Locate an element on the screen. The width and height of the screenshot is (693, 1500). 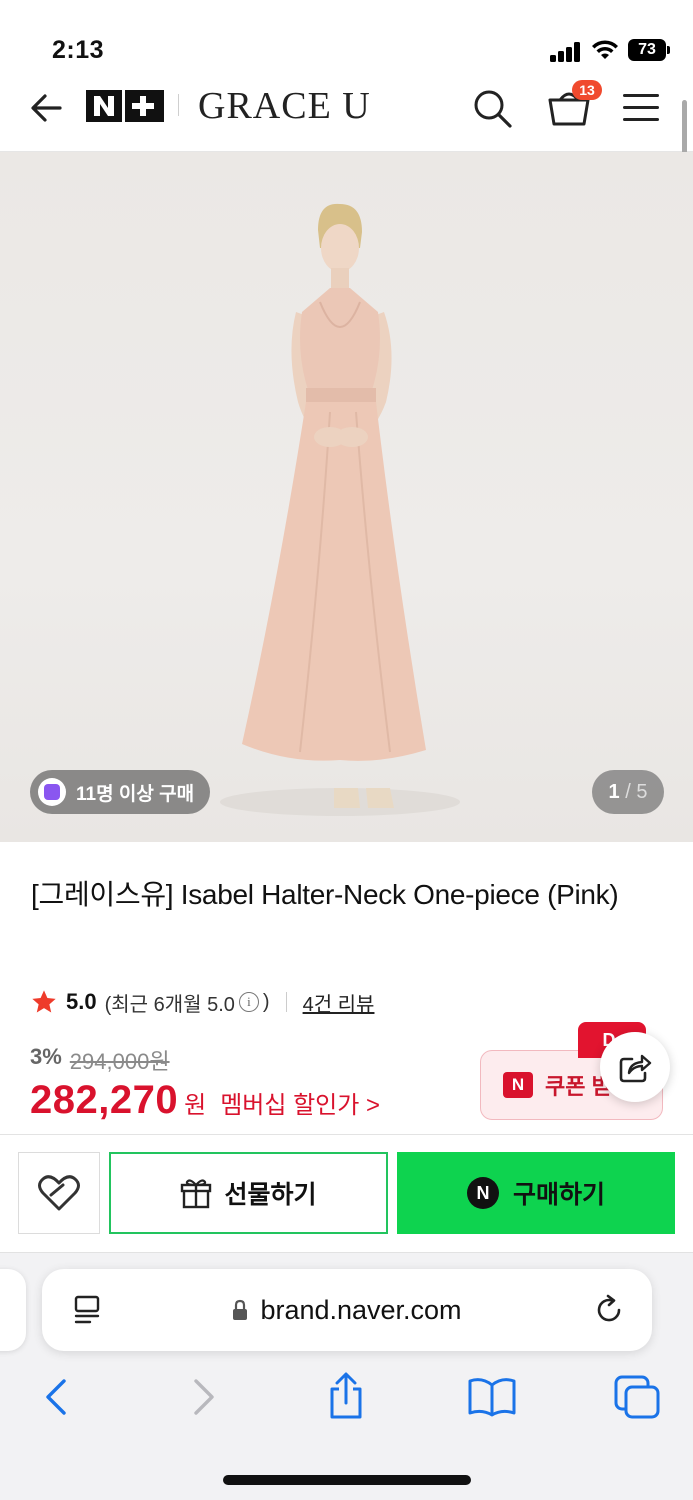
status-time: 2:13 is located at coordinates (78, 50).